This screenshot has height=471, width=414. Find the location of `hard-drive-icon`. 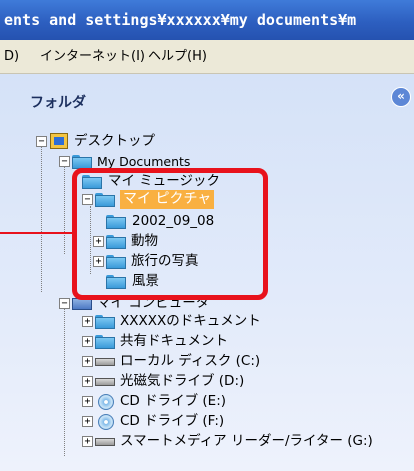

hard-drive-icon is located at coordinates (106, 361).